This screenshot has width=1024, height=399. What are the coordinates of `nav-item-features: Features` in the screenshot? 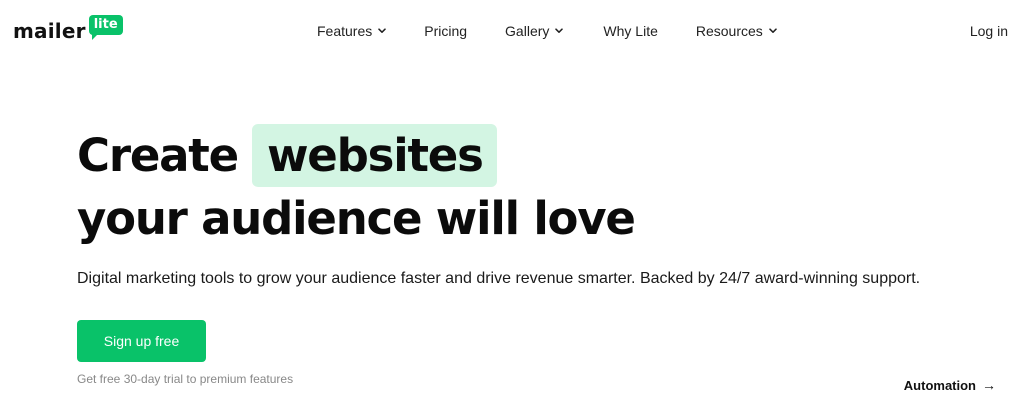 It's located at (351, 31).